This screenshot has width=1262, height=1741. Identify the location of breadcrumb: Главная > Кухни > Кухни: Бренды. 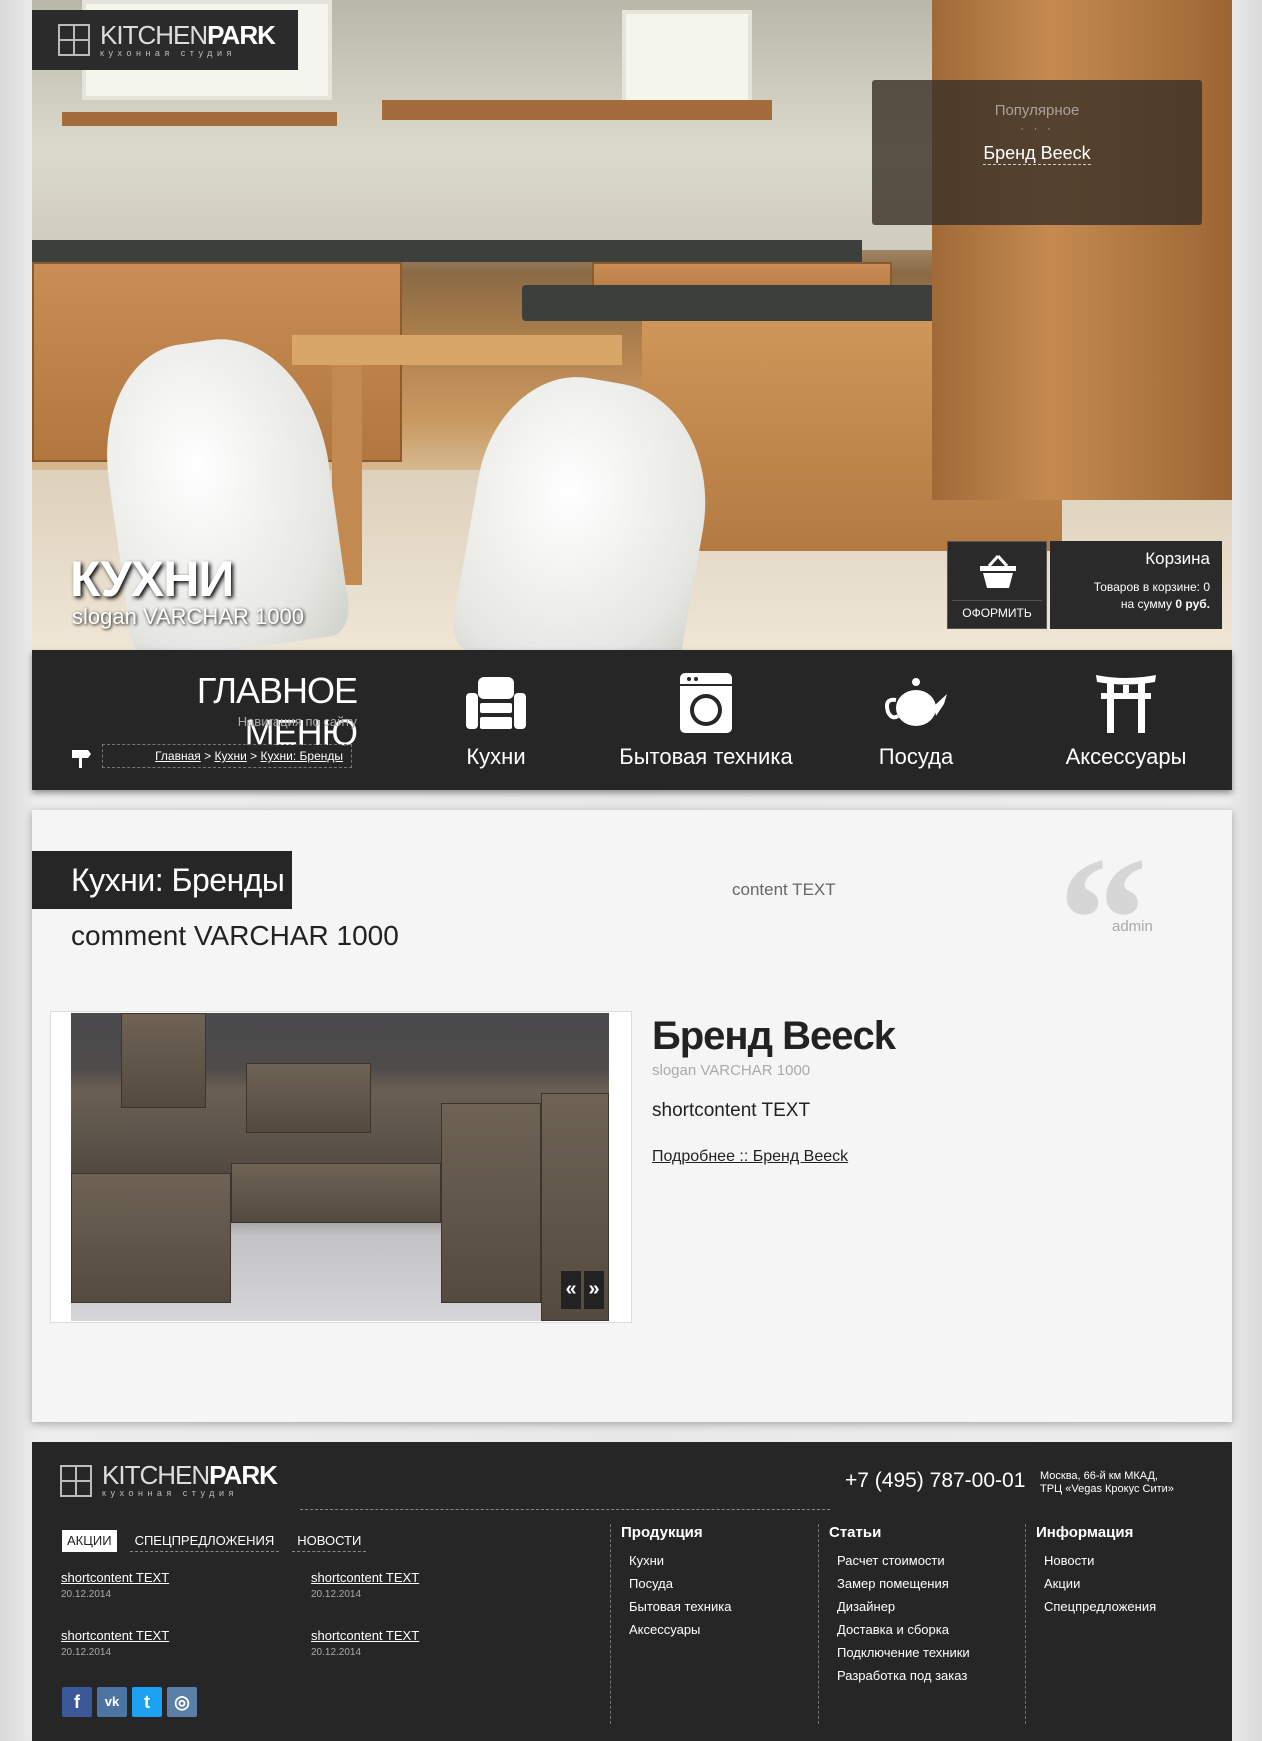
(227, 756).